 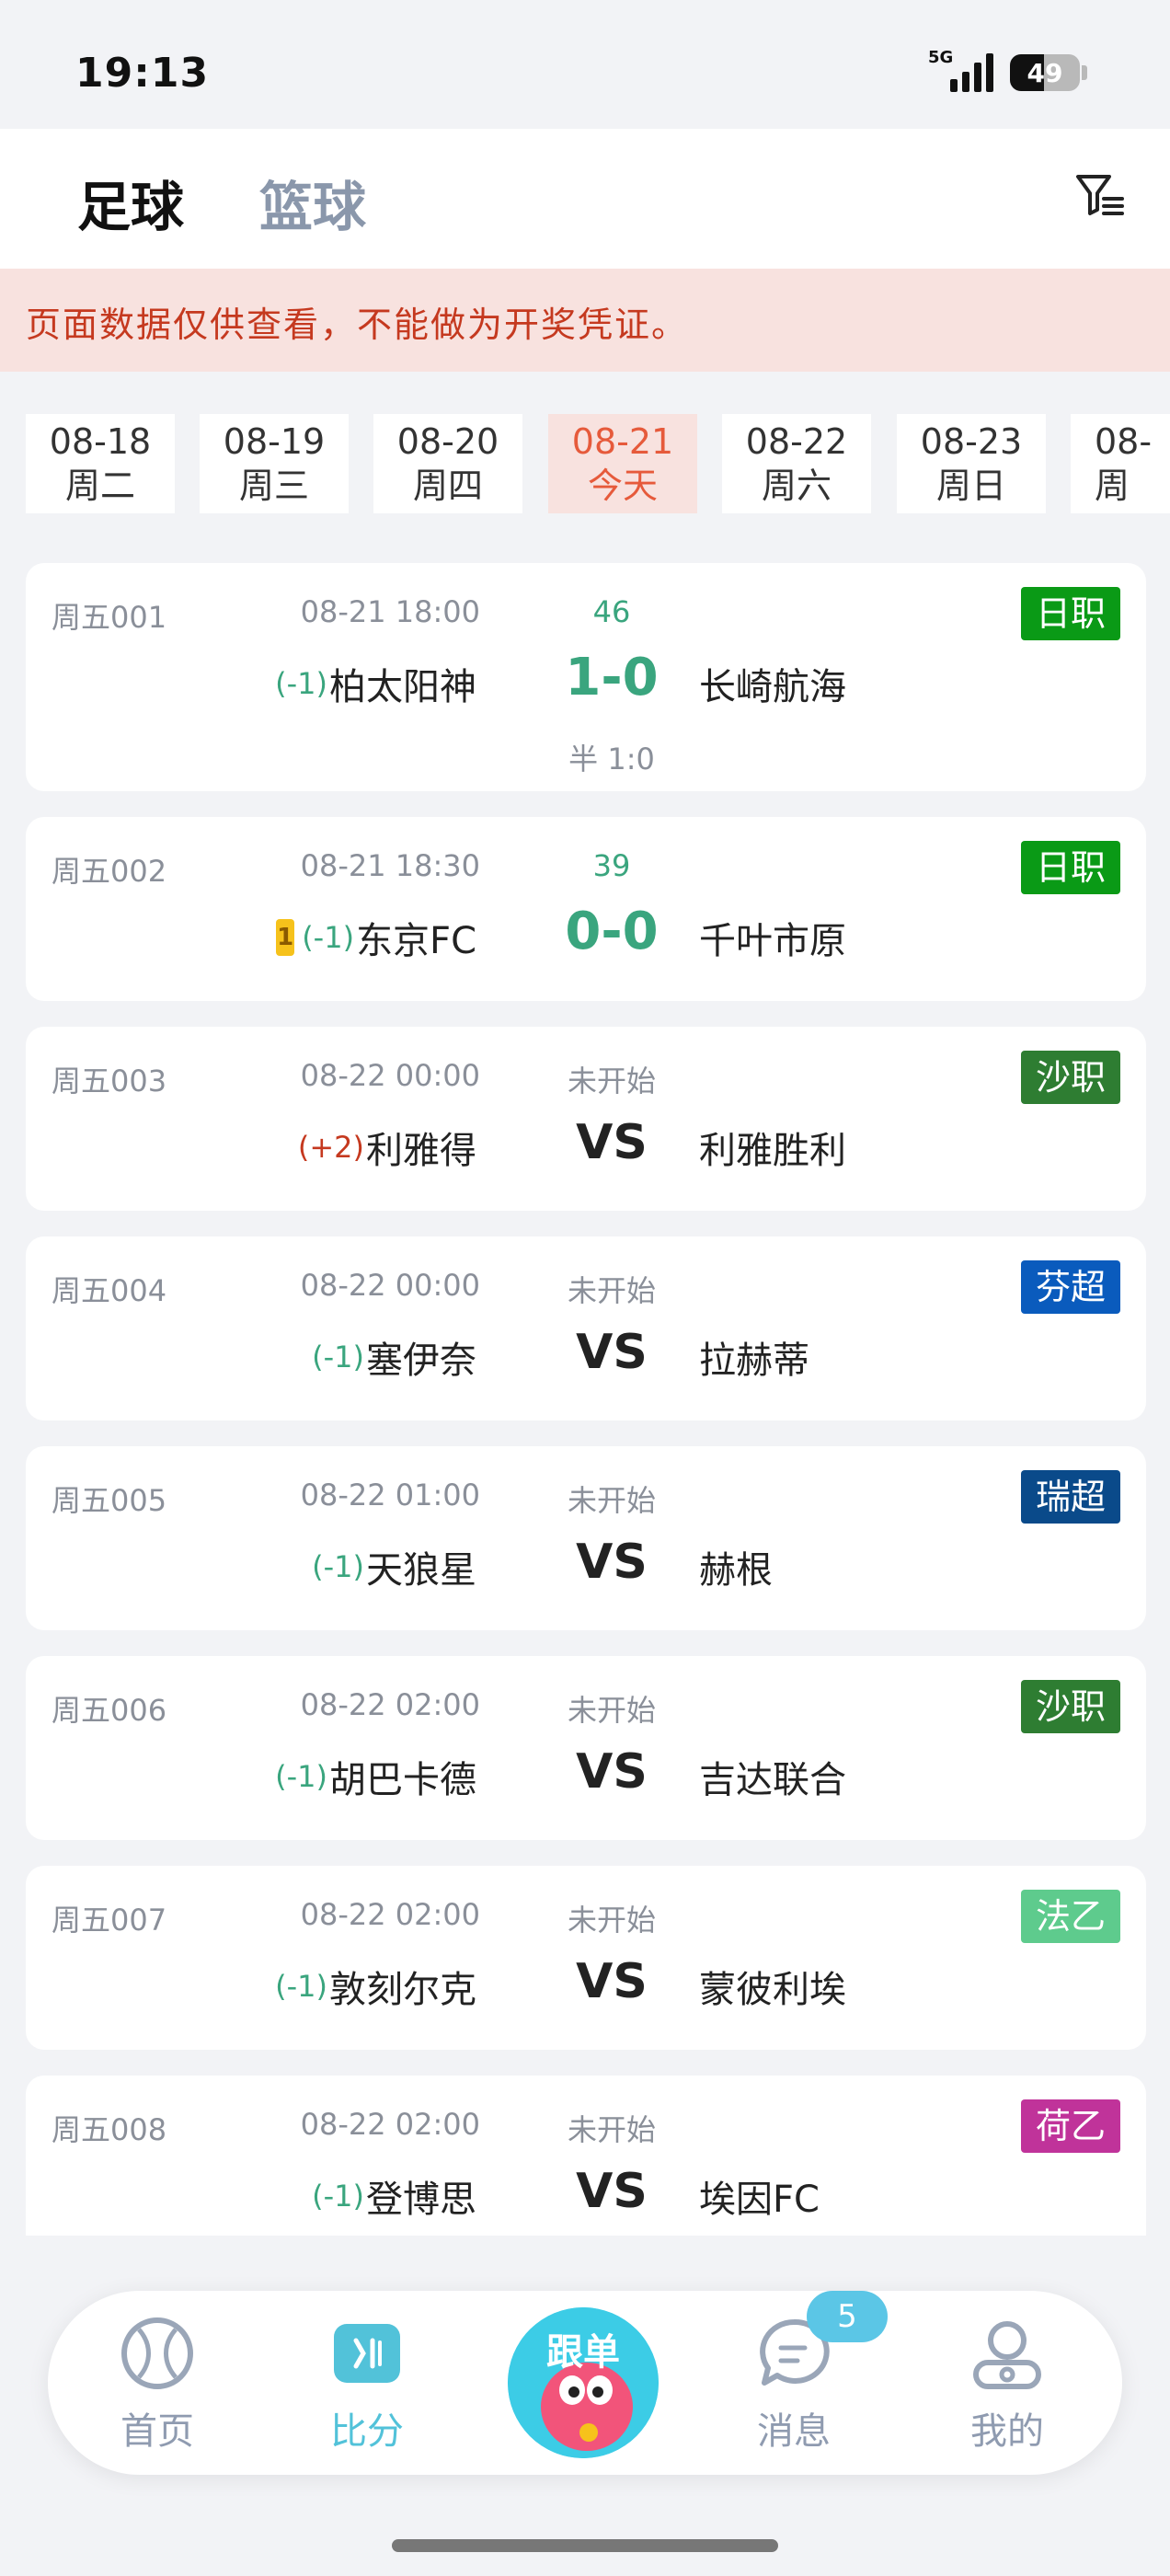 What do you see at coordinates (312, 202) in the screenshot?
I see `tab-basketball: 篮球` at bounding box center [312, 202].